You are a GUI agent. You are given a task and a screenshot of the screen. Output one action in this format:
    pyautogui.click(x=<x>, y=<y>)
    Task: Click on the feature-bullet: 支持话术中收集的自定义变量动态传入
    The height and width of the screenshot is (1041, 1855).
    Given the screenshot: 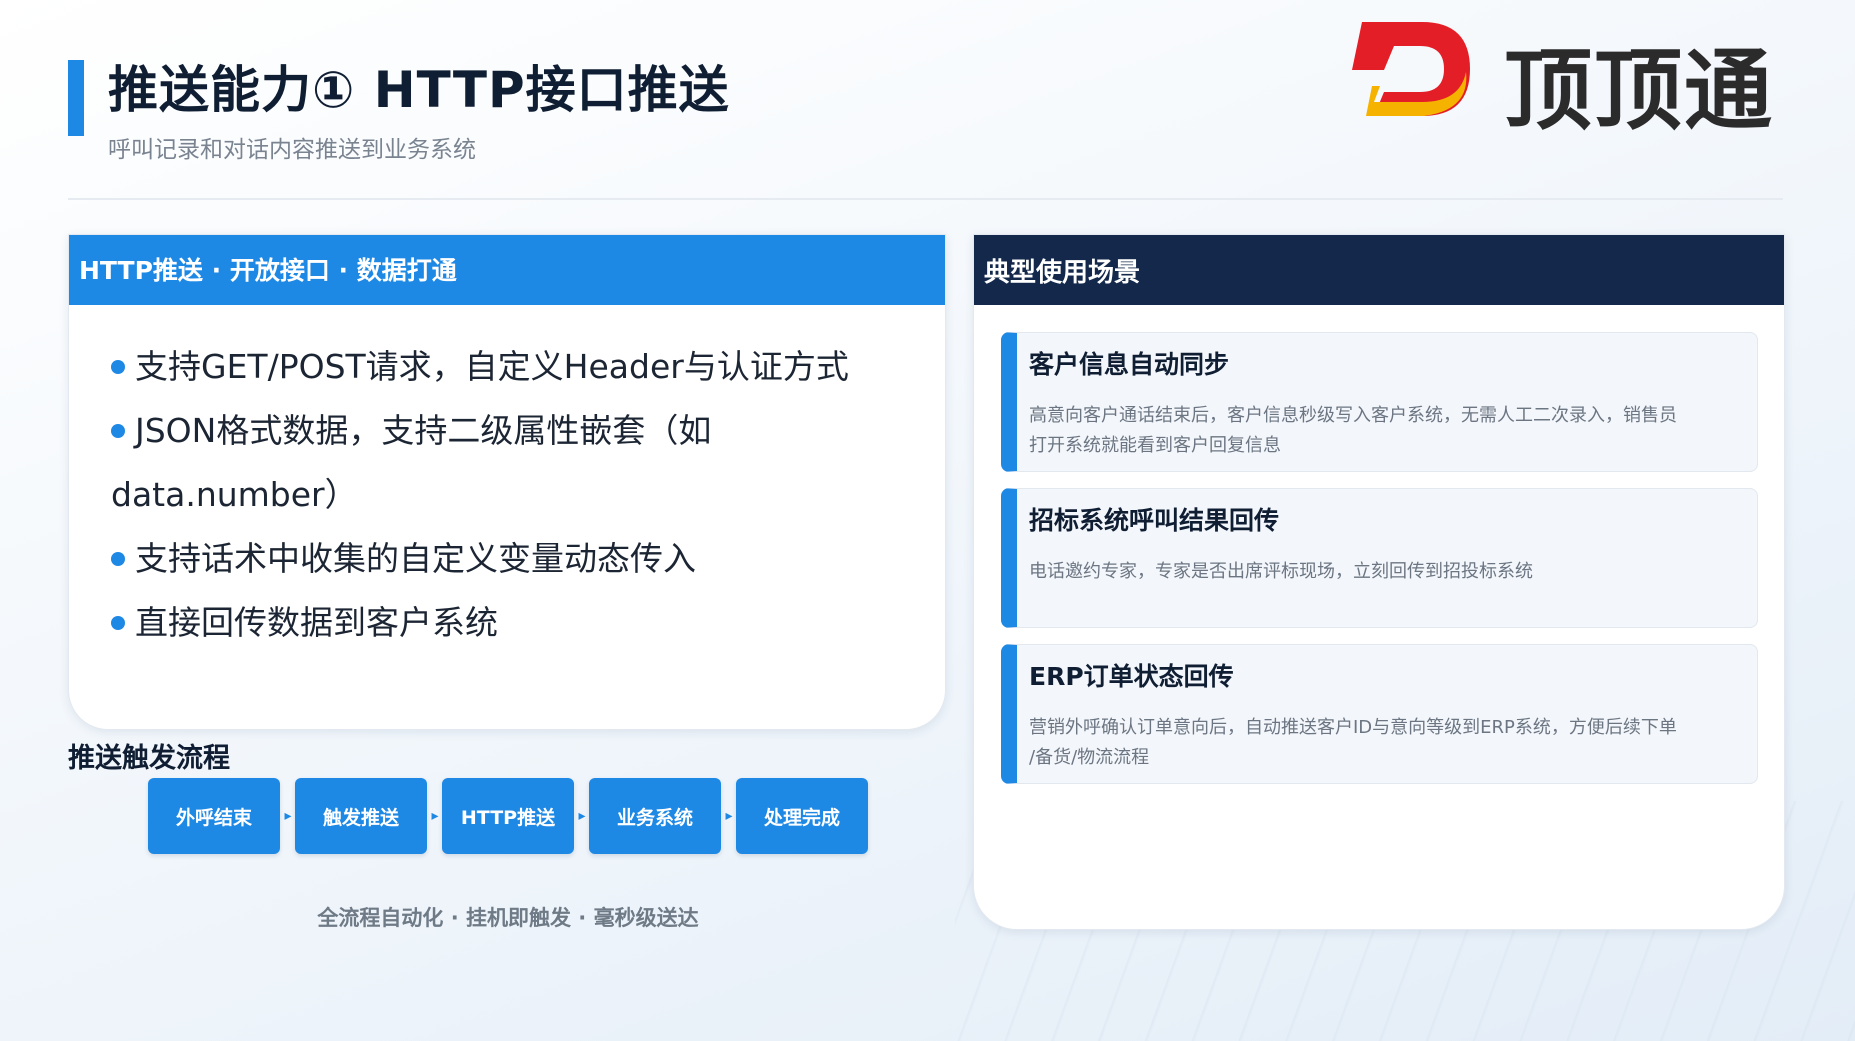 What is the action you would take?
    pyautogui.click(x=508, y=559)
    